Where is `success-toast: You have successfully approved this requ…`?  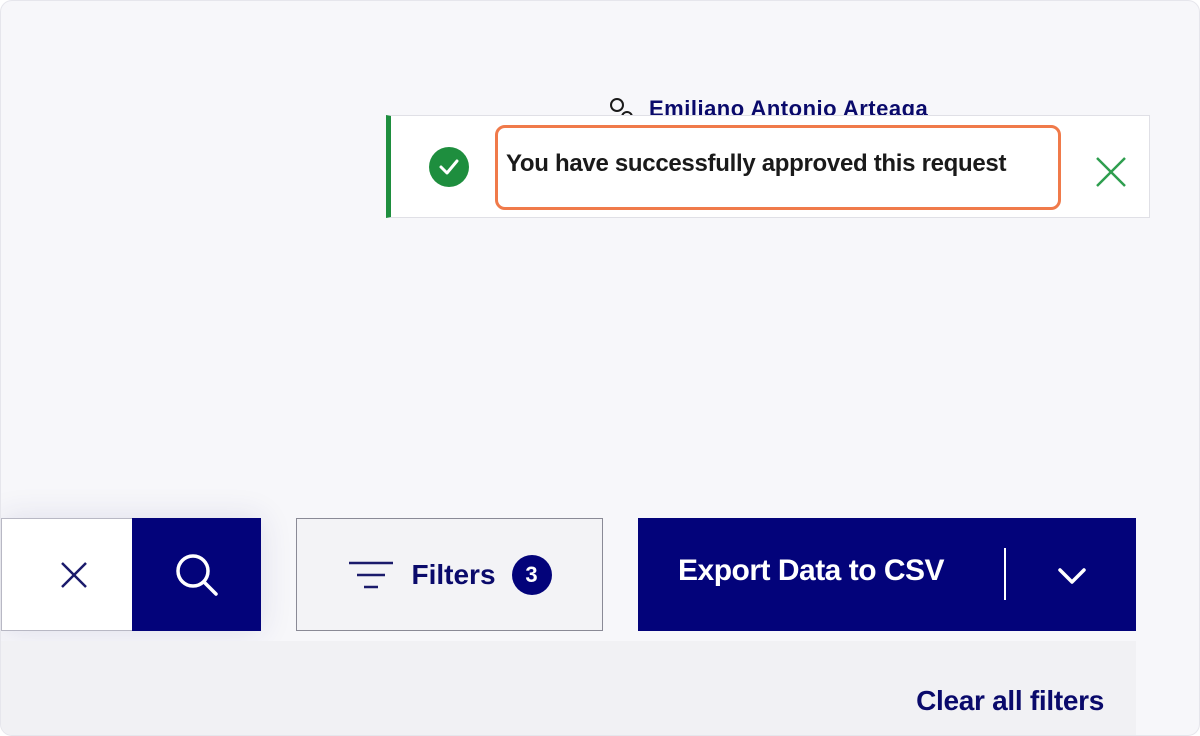 success-toast: You have successfully approved this requ… is located at coordinates (768, 166).